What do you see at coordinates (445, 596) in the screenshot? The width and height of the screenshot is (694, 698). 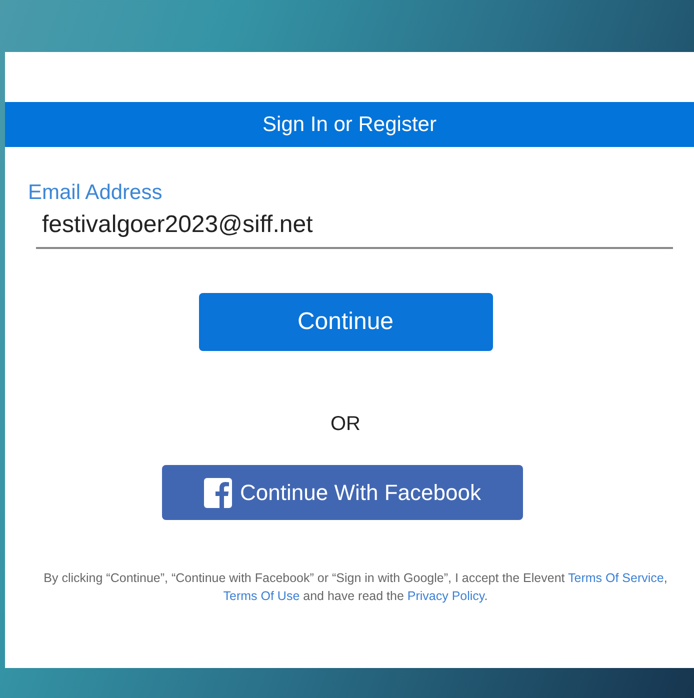 I see `legal-link: Privacy Policy` at bounding box center [445, 596].